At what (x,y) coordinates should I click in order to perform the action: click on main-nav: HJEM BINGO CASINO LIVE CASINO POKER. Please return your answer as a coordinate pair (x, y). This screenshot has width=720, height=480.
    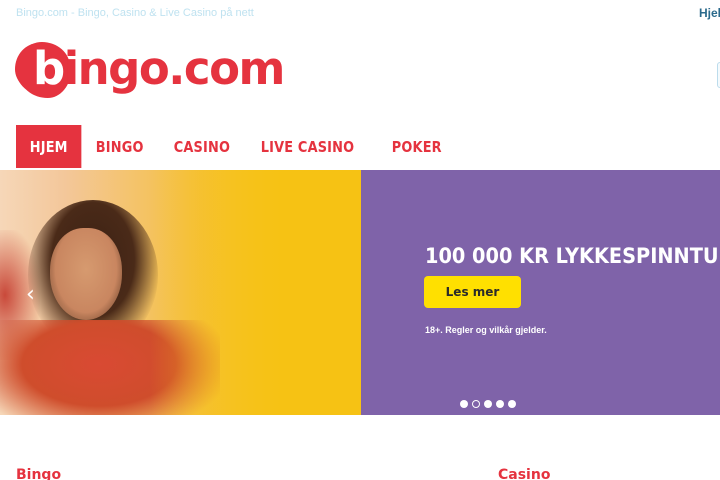
    Looking at the image, I should click on (237, 146).